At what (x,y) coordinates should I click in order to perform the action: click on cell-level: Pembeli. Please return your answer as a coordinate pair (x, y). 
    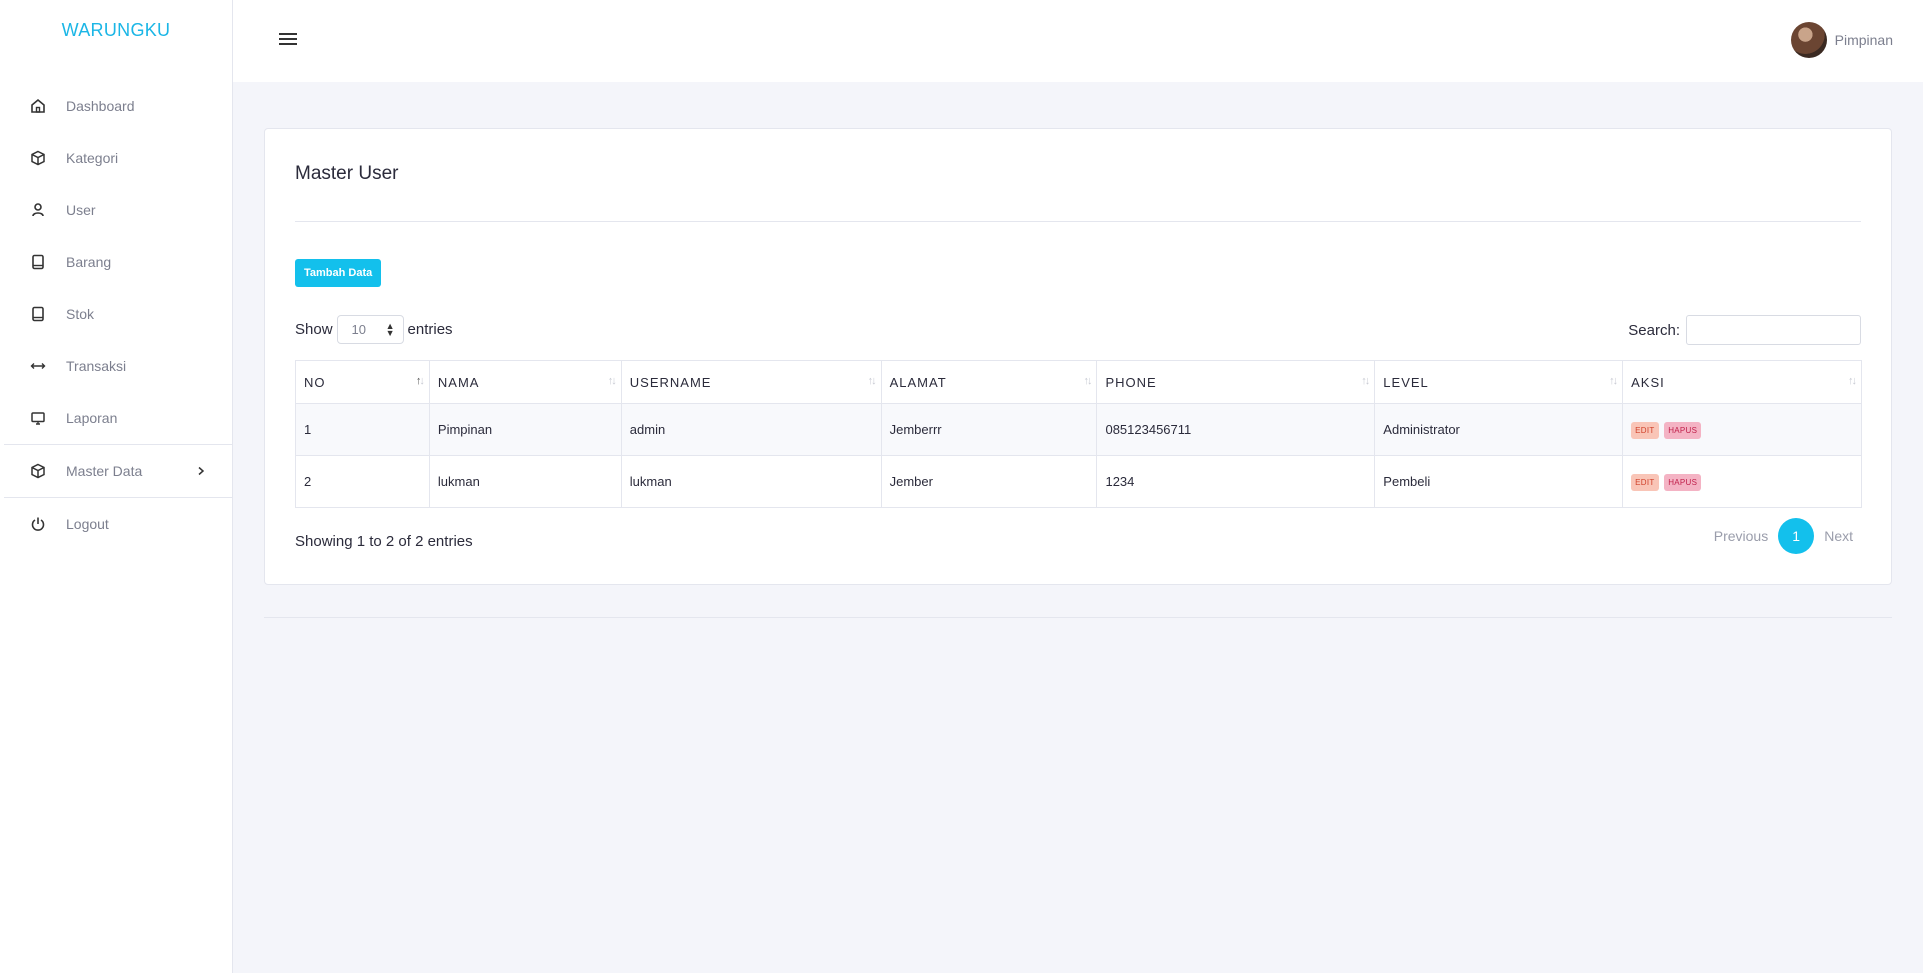
    Looking at the image, I should click on (1499, 481).